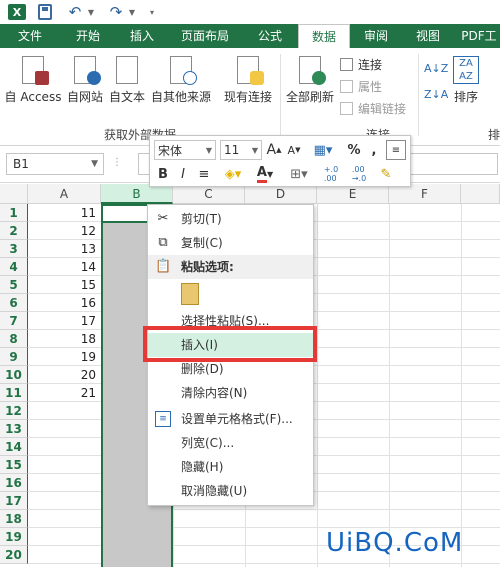  Describe the element at coordinates (64, 393) in the screenshot. I see `cell-a-value: 21` at that location.